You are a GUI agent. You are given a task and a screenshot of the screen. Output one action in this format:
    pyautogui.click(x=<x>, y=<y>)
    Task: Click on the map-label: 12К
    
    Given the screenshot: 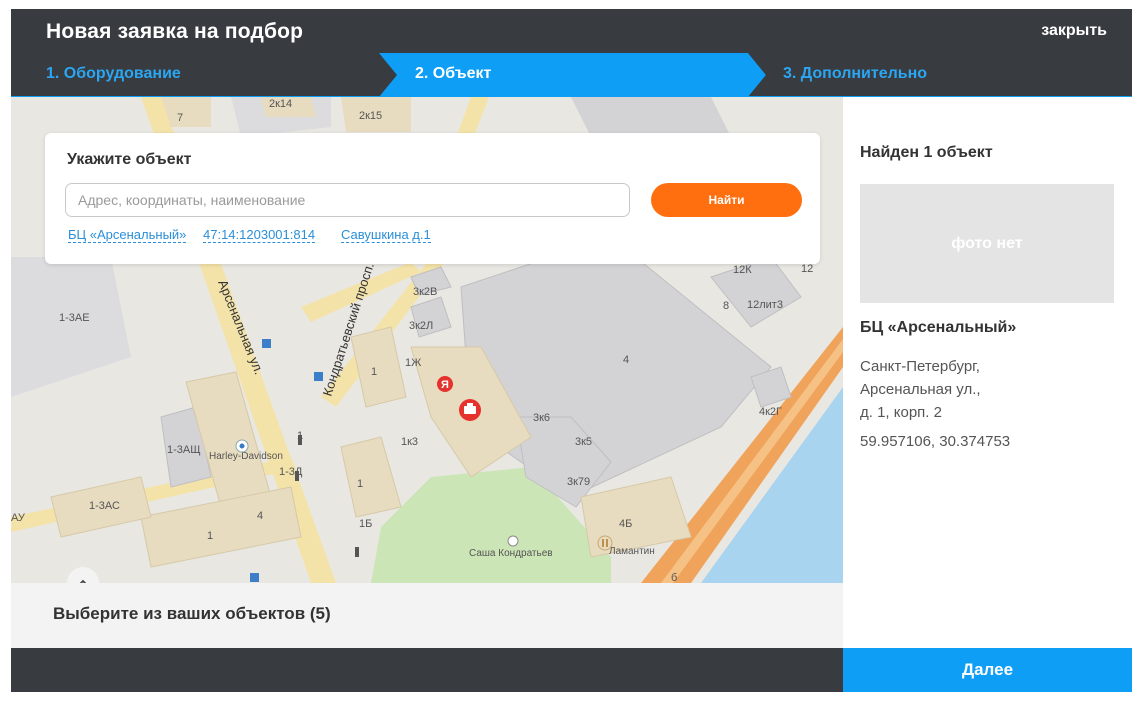 What is the action you would take?
    pyautogui.click(x=742, y=270)
    